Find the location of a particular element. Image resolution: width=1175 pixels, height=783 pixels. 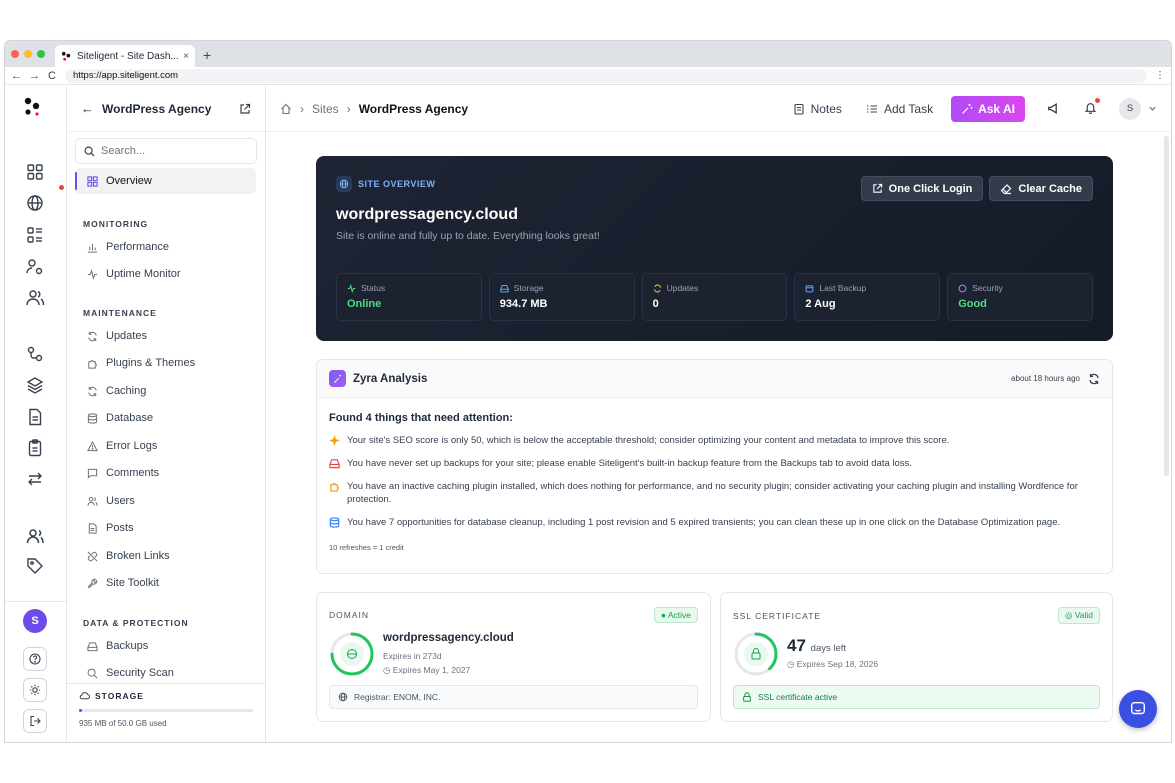

broken-link-icon is located at coordinates (92, 556).